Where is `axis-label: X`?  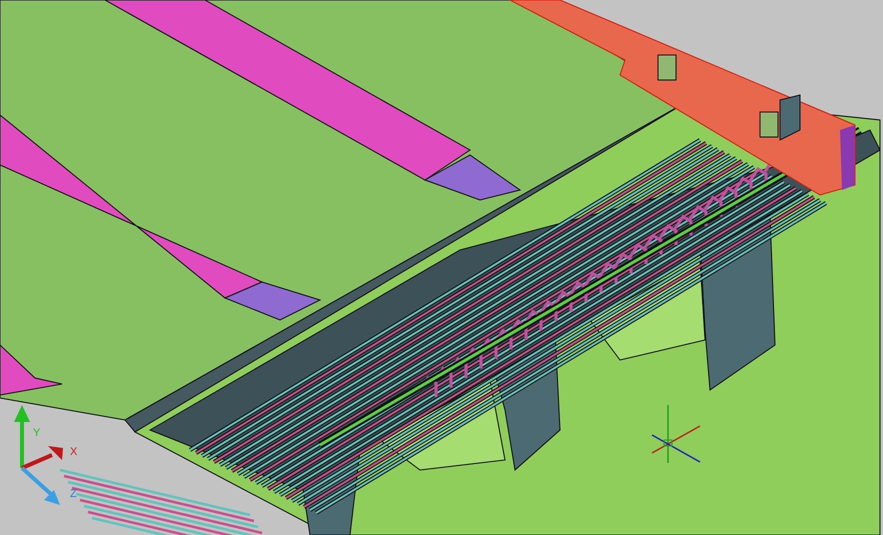
axis-label: X is located at coordinates (74, 452).